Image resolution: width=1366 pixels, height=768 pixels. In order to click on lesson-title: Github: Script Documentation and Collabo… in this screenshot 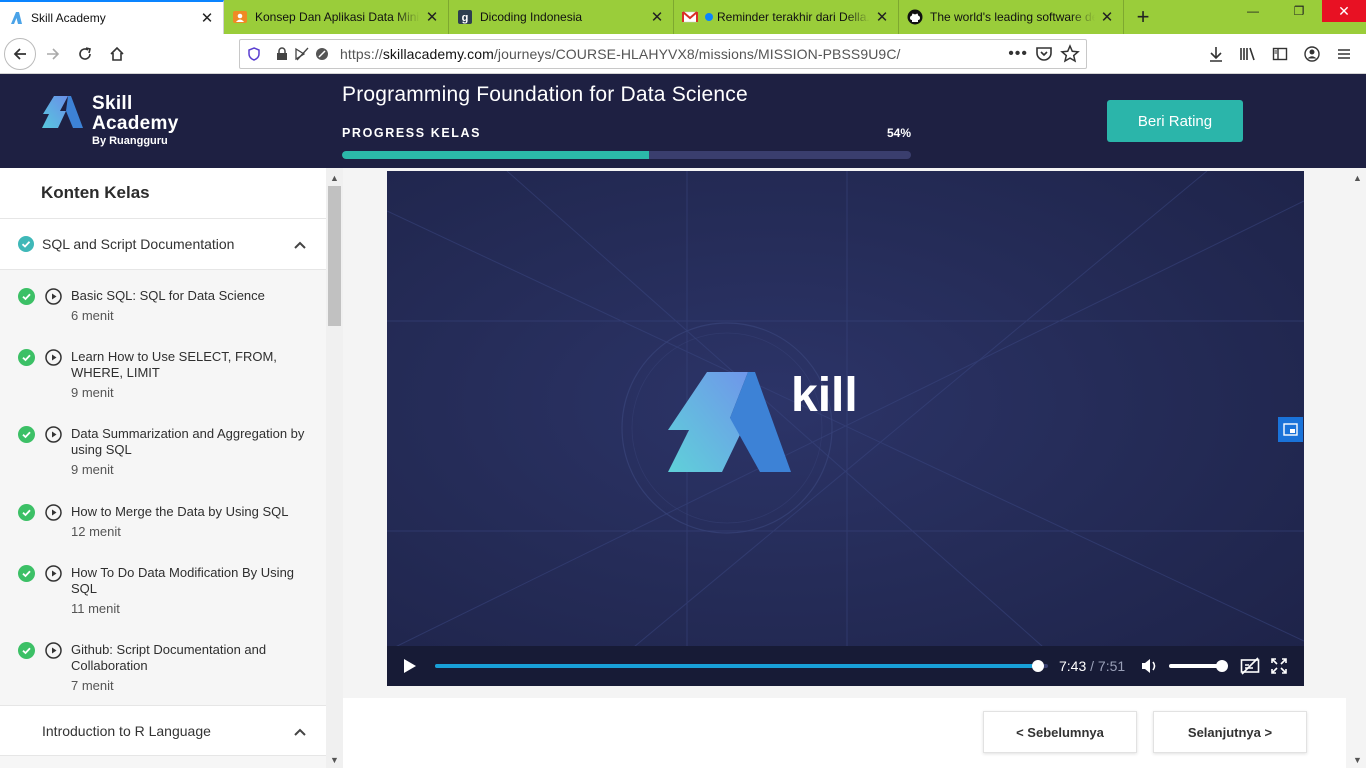, I will do `click(169, 657)`.